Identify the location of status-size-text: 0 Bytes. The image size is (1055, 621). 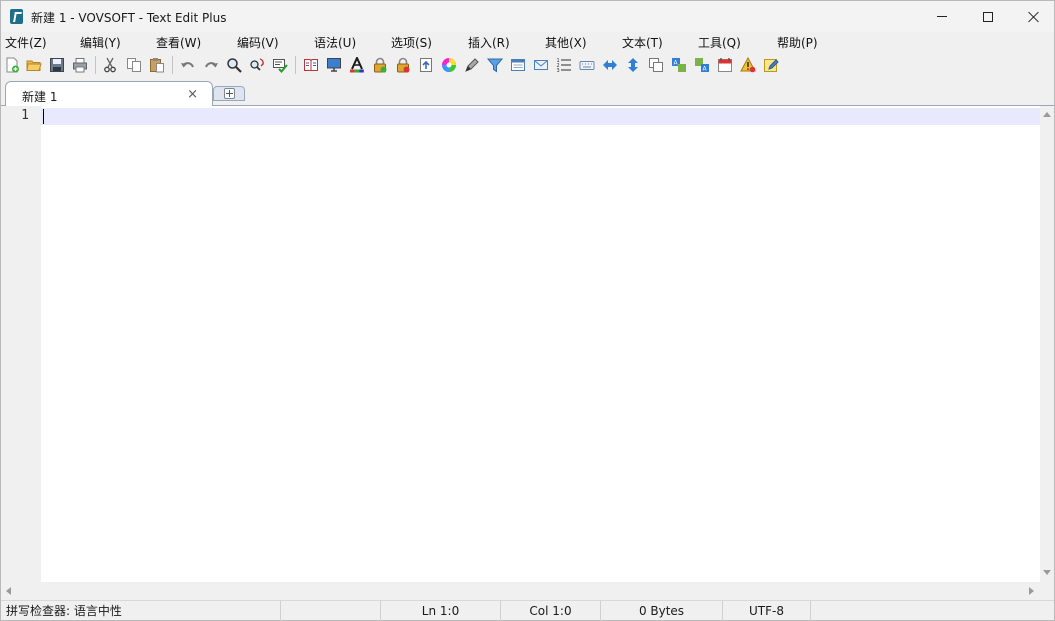
(661, 611).